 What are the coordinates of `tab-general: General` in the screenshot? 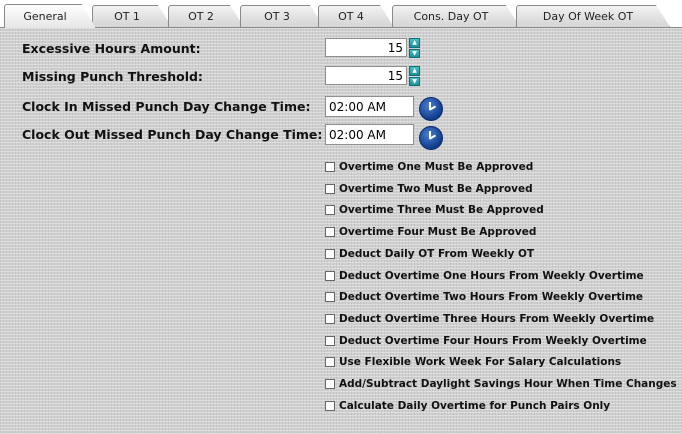 It's located at (50, 16).